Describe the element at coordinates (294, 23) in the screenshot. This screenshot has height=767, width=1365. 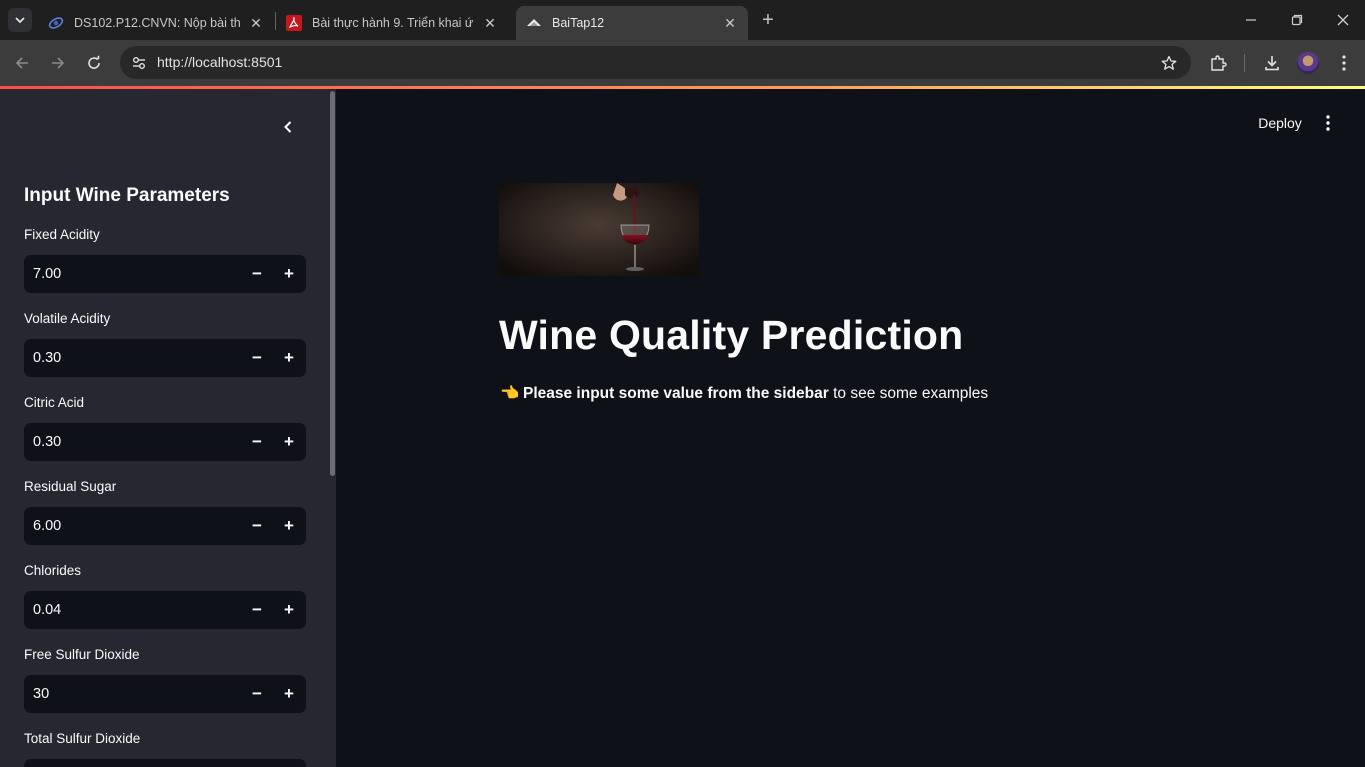
I see `pdf-icon` at that location.